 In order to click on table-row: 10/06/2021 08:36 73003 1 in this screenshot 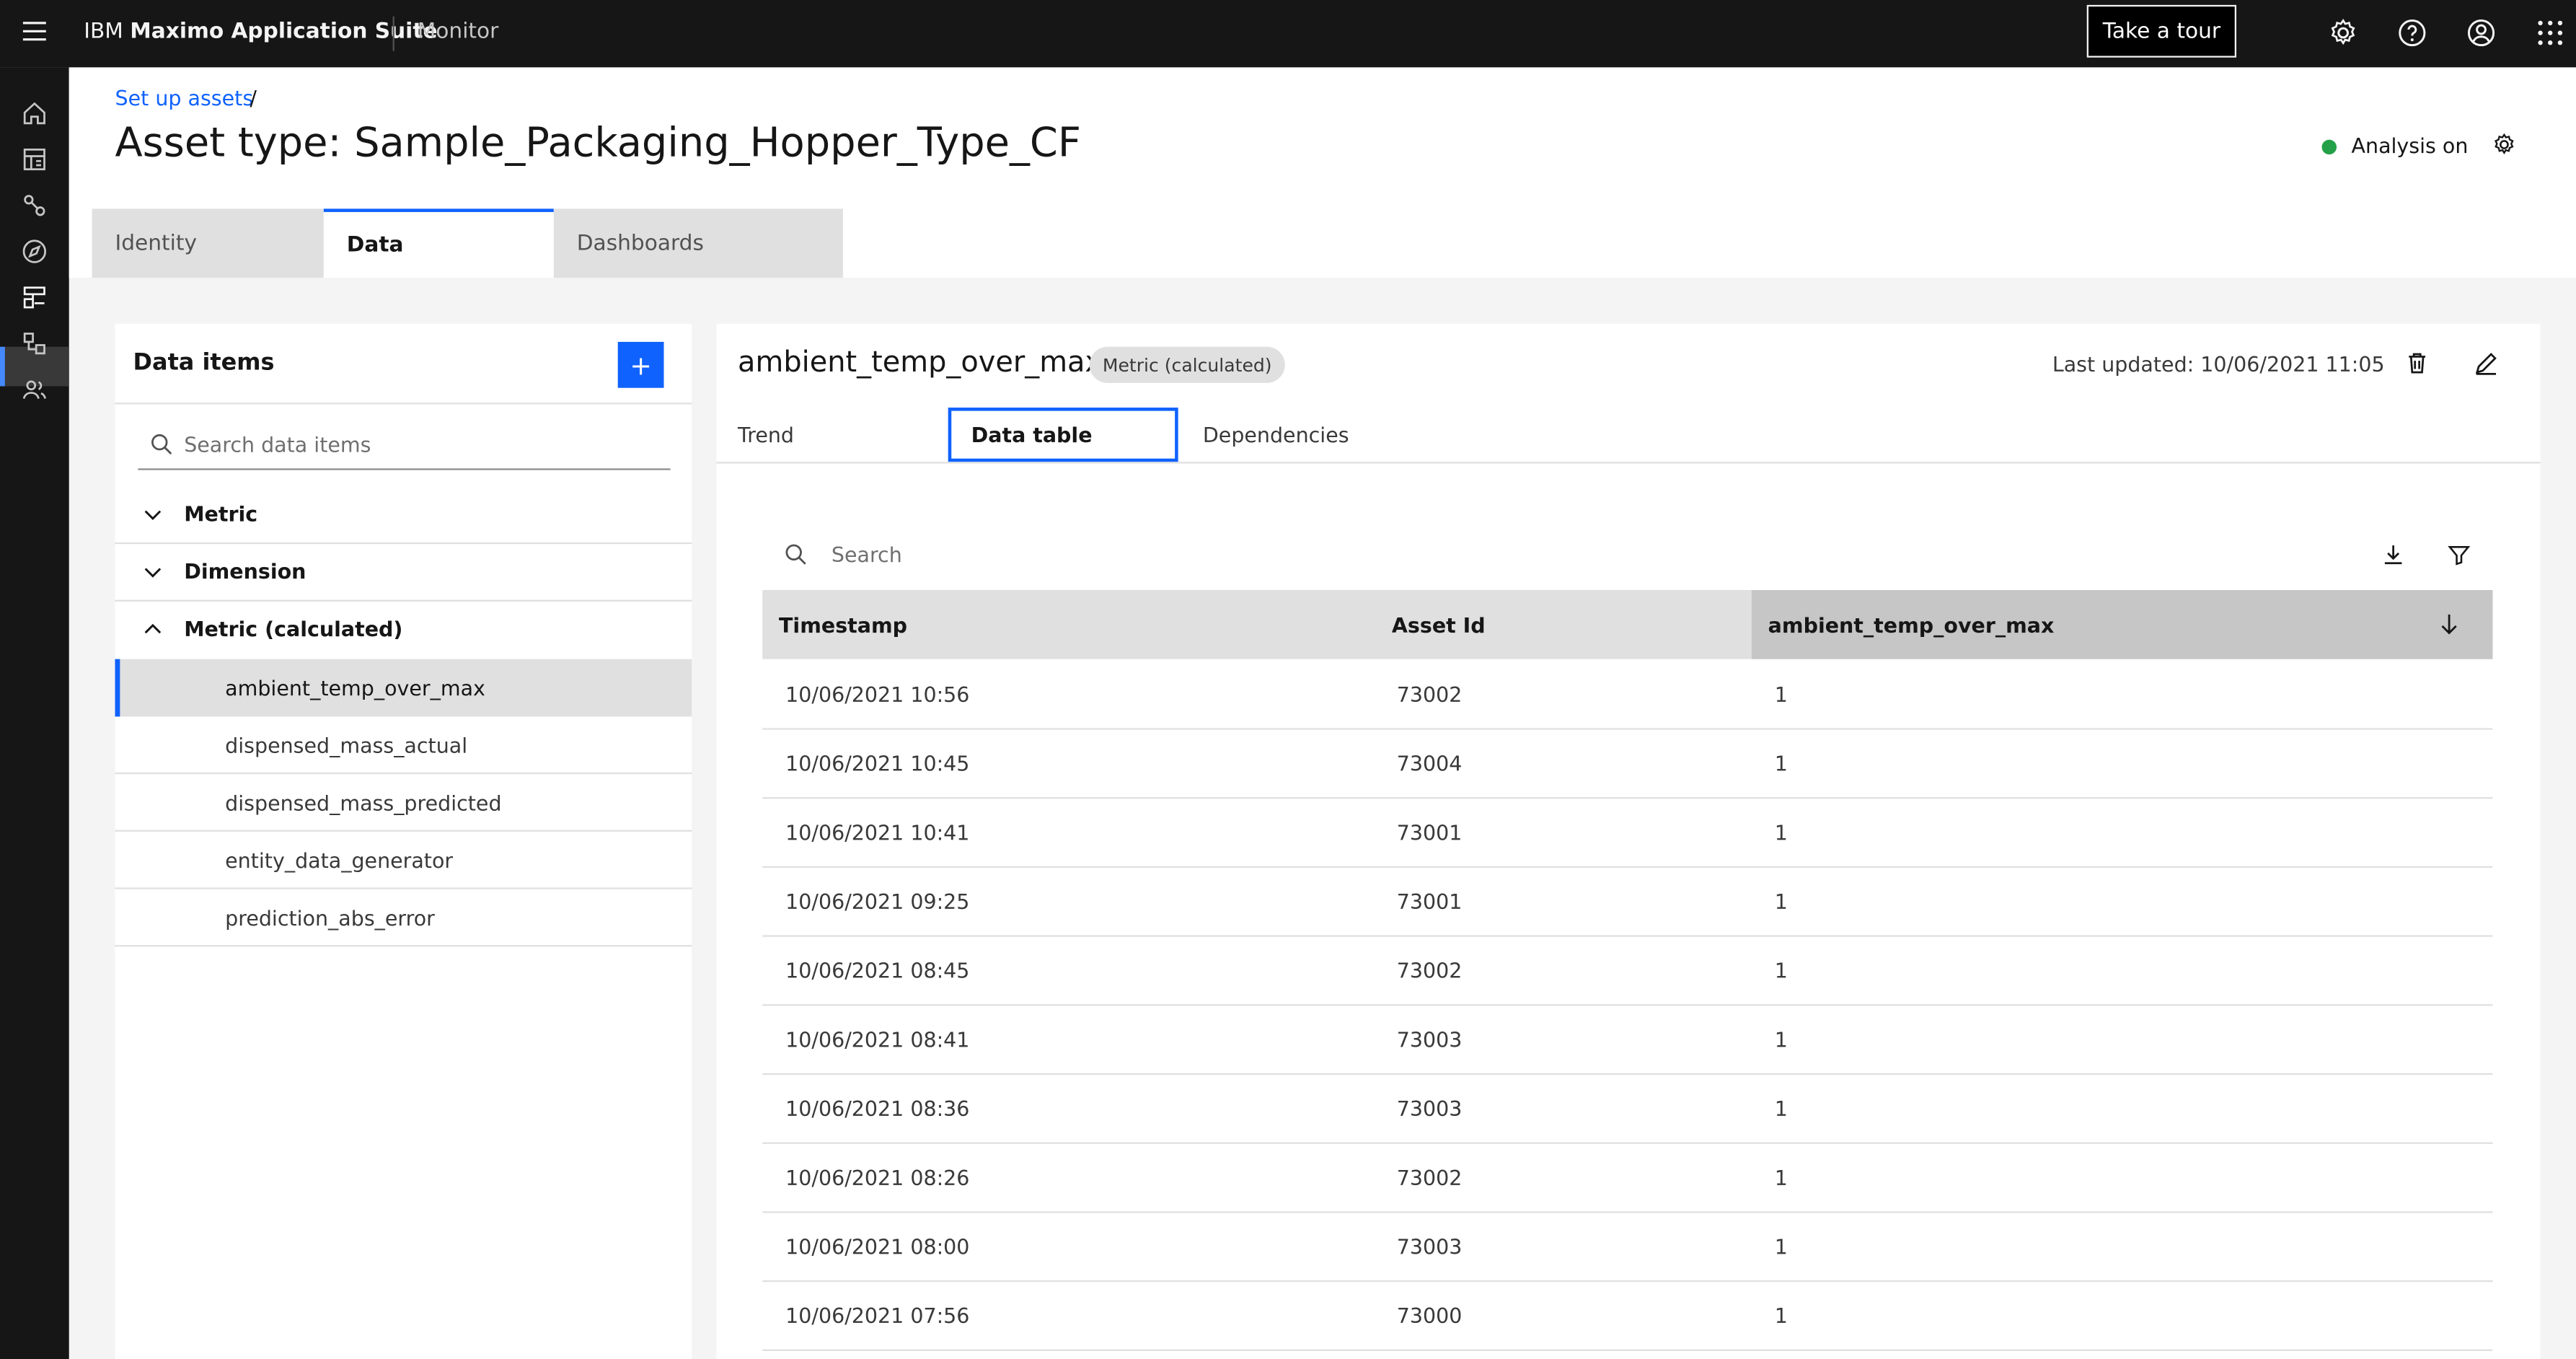, I will do `click(1627, 1108)`.